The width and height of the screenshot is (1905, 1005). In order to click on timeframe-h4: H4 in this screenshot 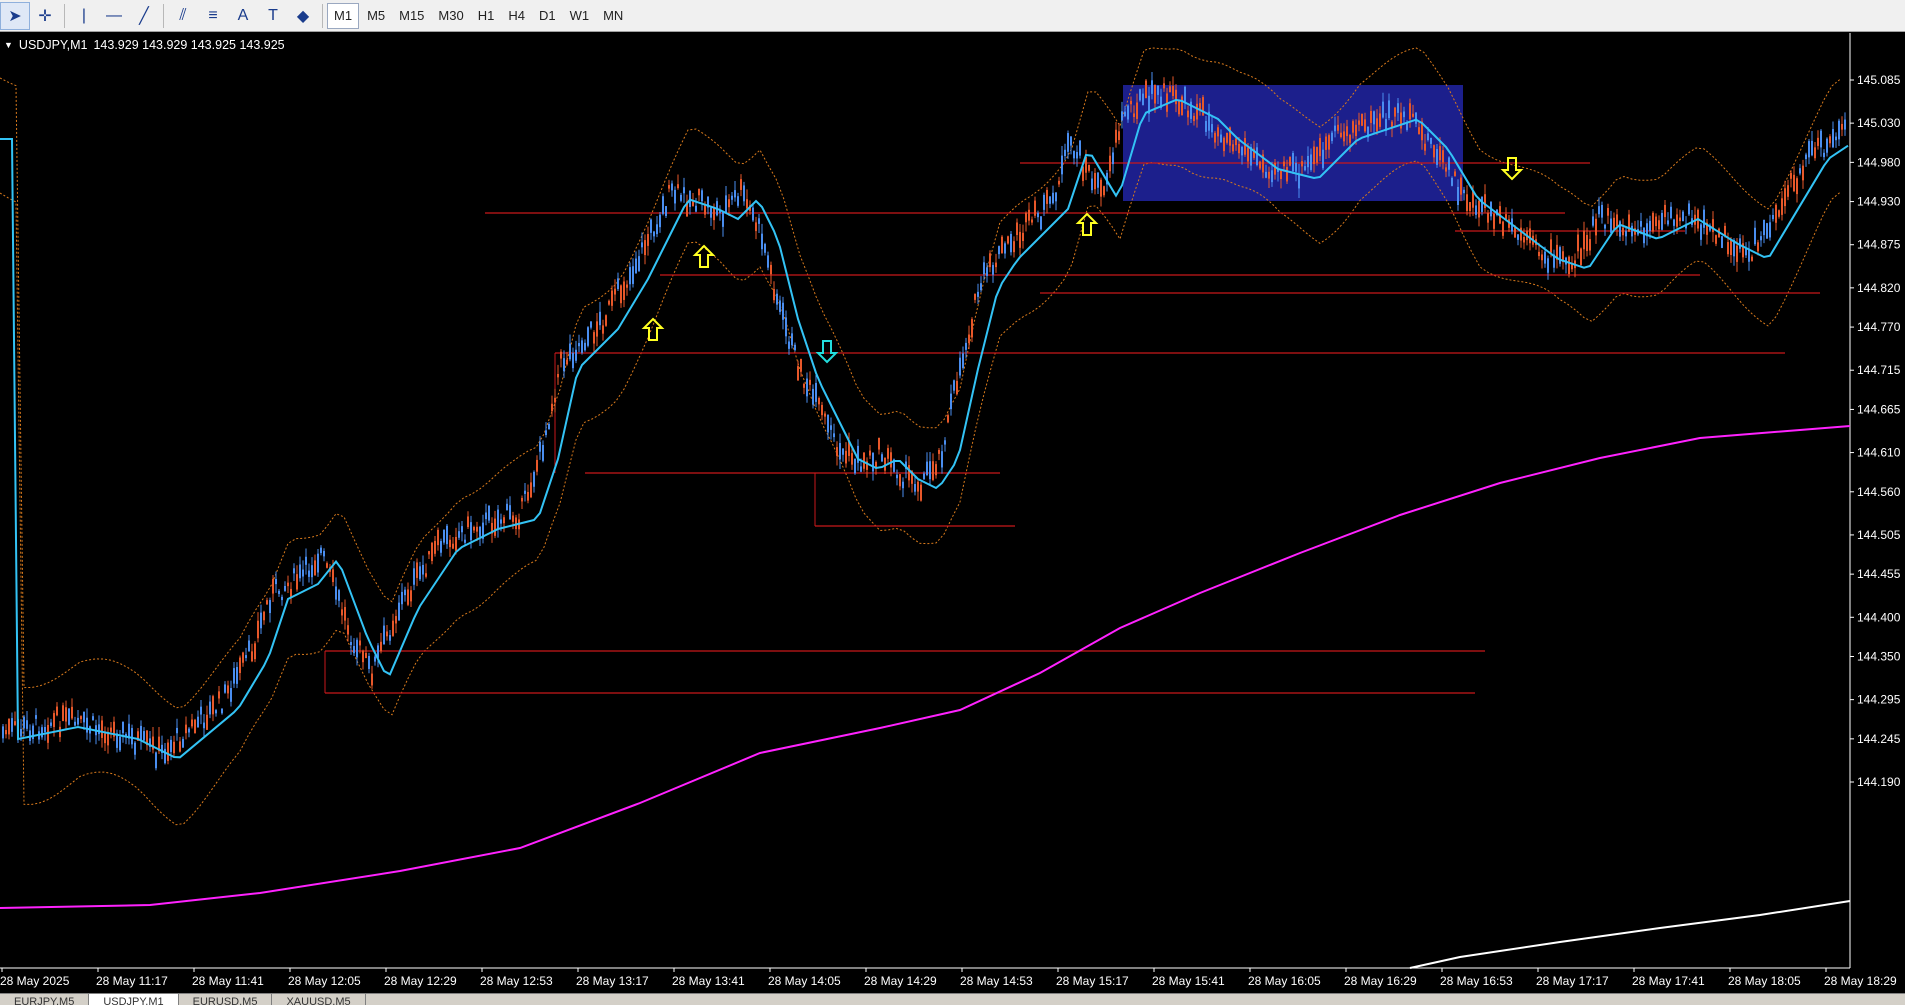, I will do `click(516, 16)`.